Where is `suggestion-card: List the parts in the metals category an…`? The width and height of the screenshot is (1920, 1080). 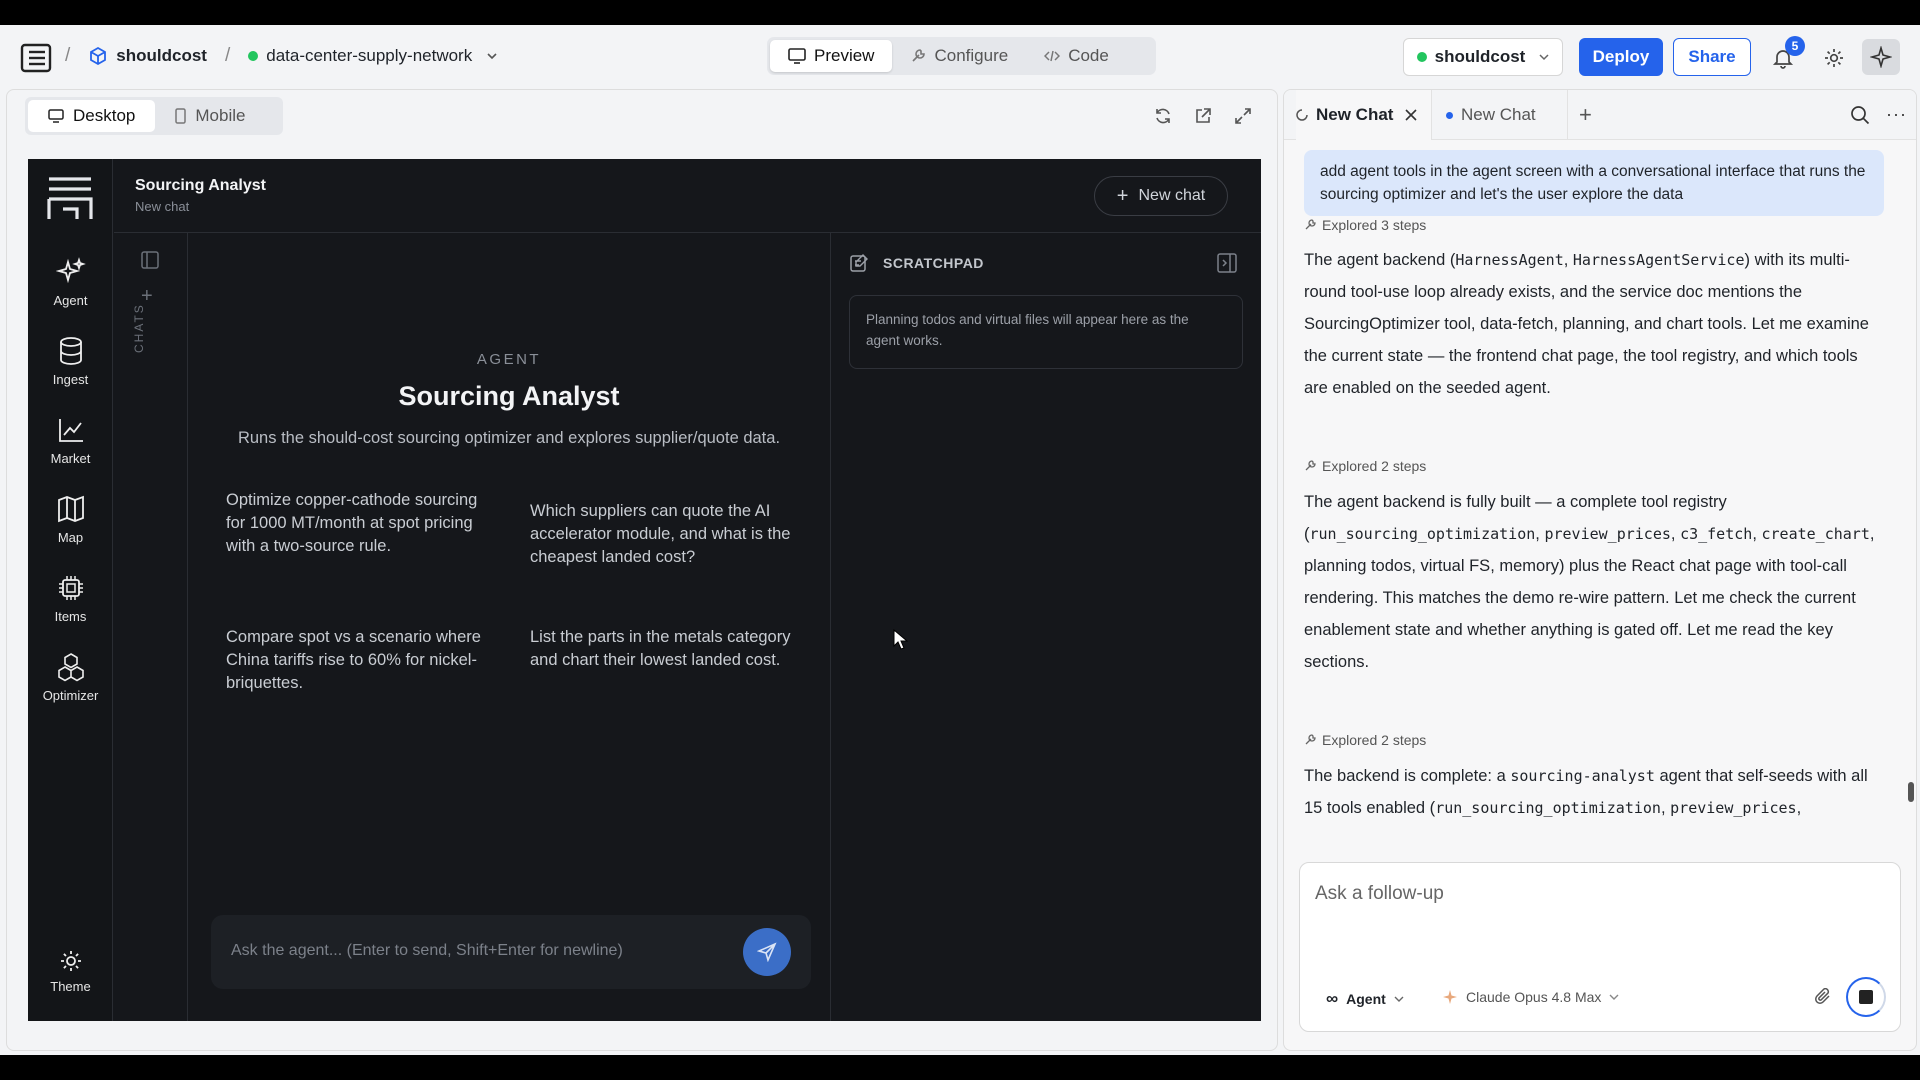
suggestion-card: List the parts in the metals category an… is located at coordinates (665, 649).